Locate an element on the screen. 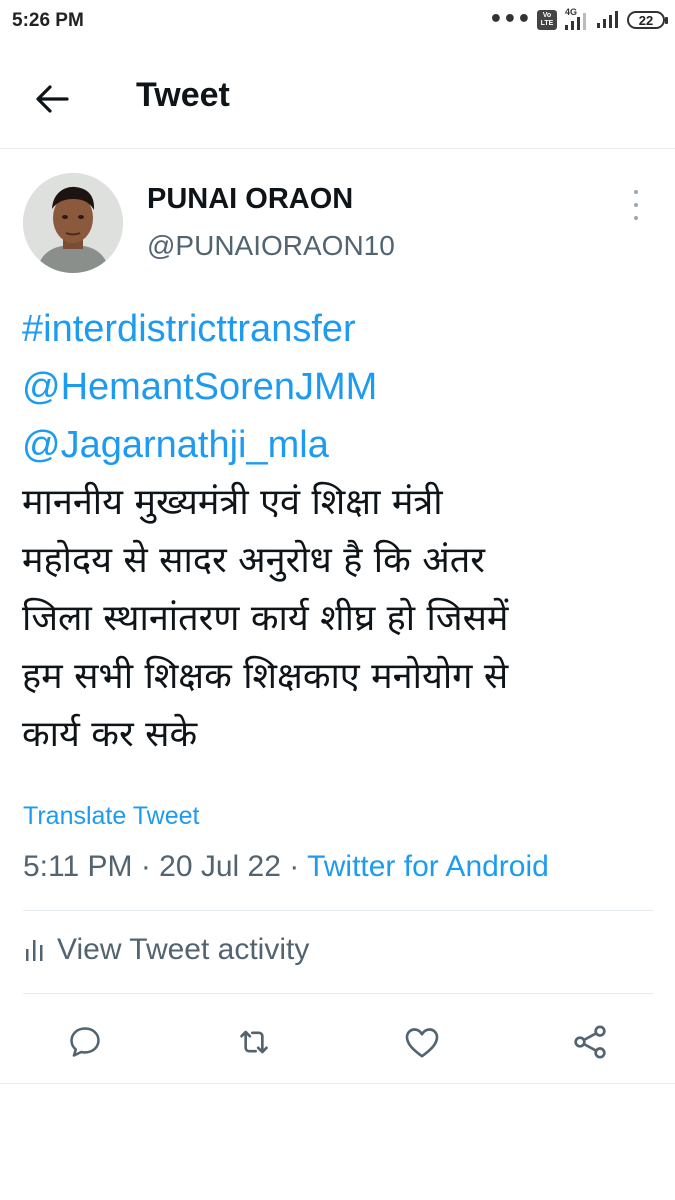 This screenshot has height=1200, width=675. mention-link: @HemantSorenJMM is located at coordinates (342, 387).